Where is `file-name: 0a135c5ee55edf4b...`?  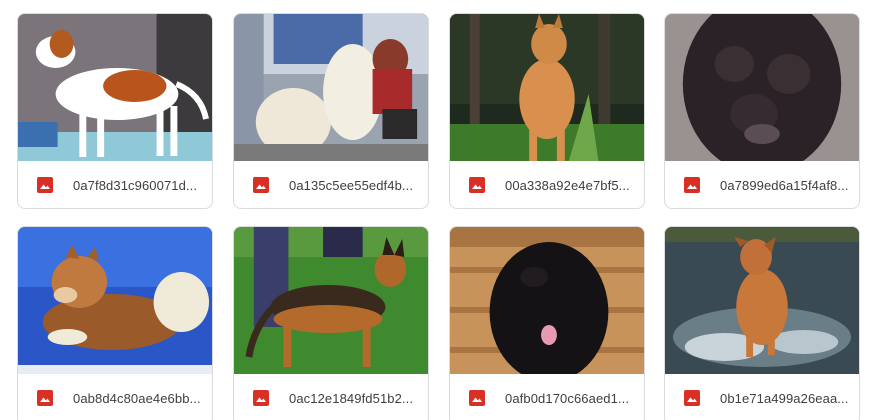 file-name: 0a135c5ee55edf4b... is located at coordinates (351, 185).